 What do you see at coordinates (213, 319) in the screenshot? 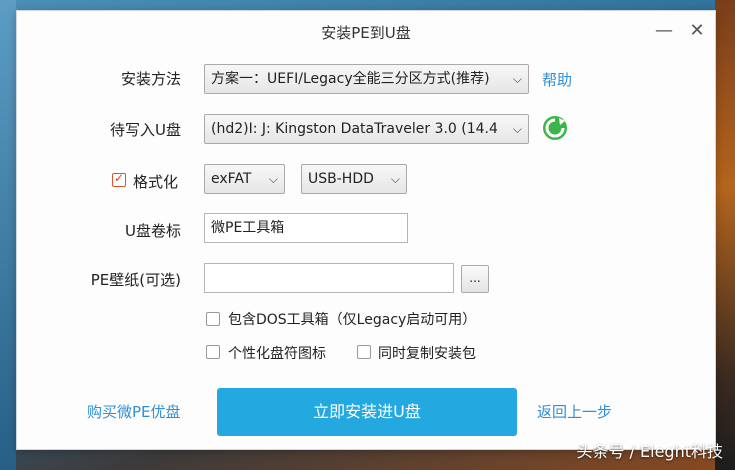
I see `dos-tools-checkbox` at bounding box center [213, 319].